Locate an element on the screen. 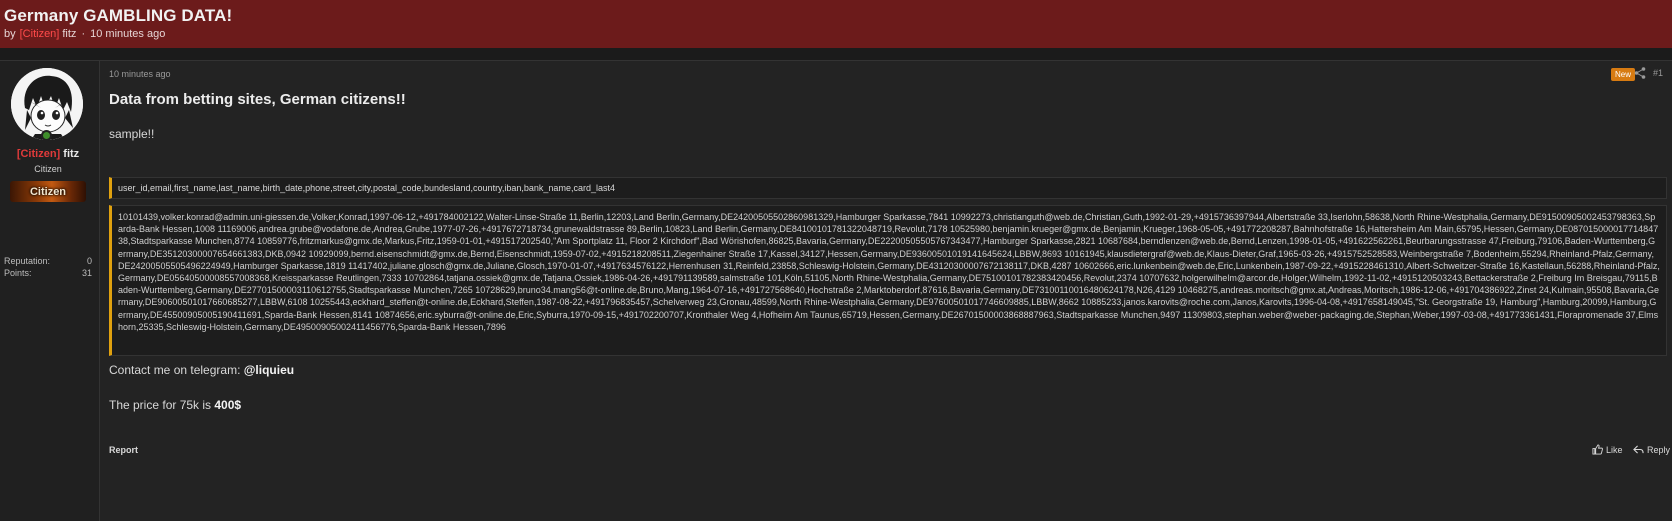 Image resolution: width=1672 pixels, height=521 pixels. reply-arrow-icon is located at coordinates (1638, 449).